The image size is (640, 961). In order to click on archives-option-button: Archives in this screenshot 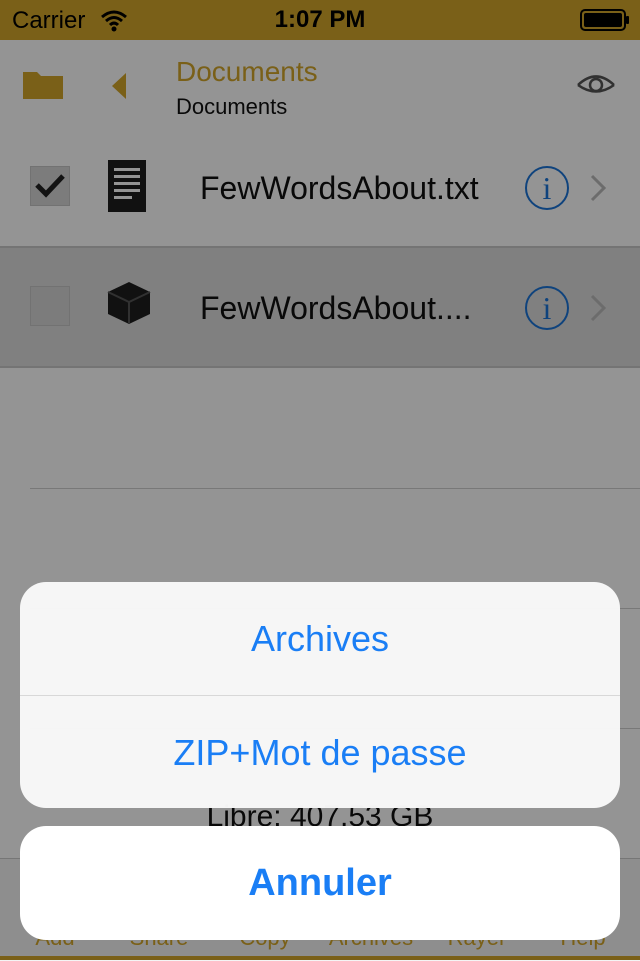, I will do `click(320, 638)`.